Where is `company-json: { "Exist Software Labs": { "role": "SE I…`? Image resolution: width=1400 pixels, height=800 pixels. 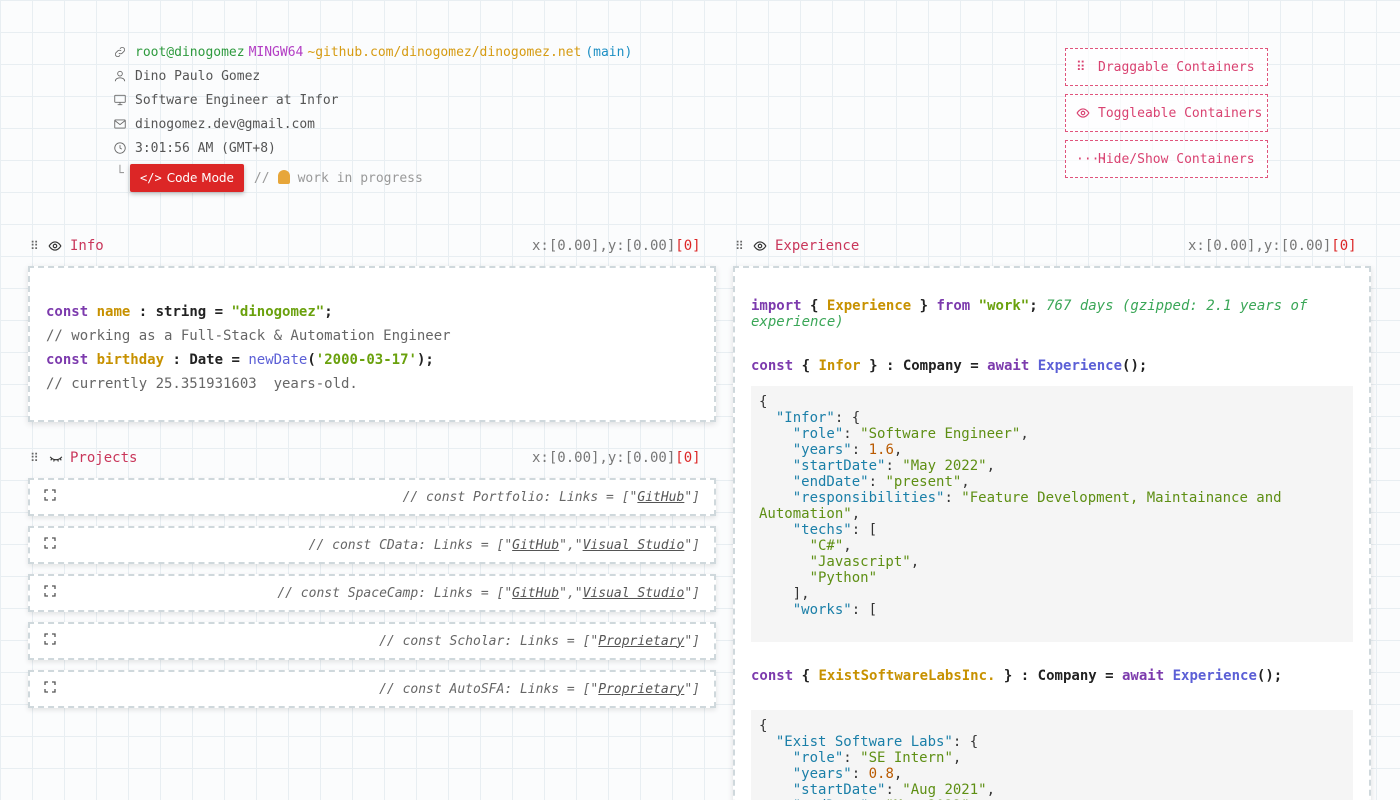 company-json: { "Exist Software Labs": { "role": "SE I… is located at coordinates (1052, 755).